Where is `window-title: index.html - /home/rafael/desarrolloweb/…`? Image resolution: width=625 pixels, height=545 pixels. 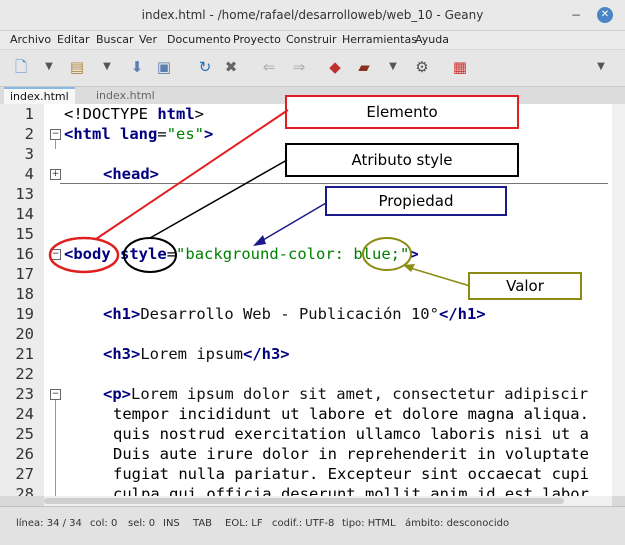 window-title: index.html - /home/rafael/desarrolloweb/… is located at coordinates (312, 15).